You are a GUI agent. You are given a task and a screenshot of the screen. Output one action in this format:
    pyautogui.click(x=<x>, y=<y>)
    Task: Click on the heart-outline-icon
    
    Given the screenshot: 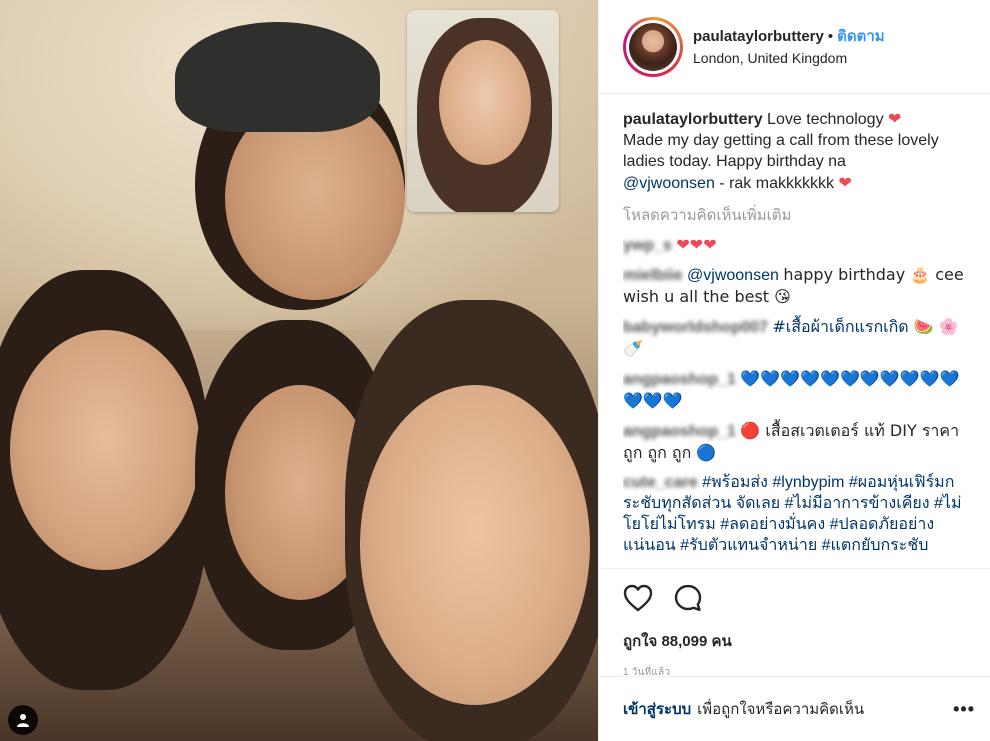 What is the action you would take?
    pyautogui.click(x=638, y=598)
    